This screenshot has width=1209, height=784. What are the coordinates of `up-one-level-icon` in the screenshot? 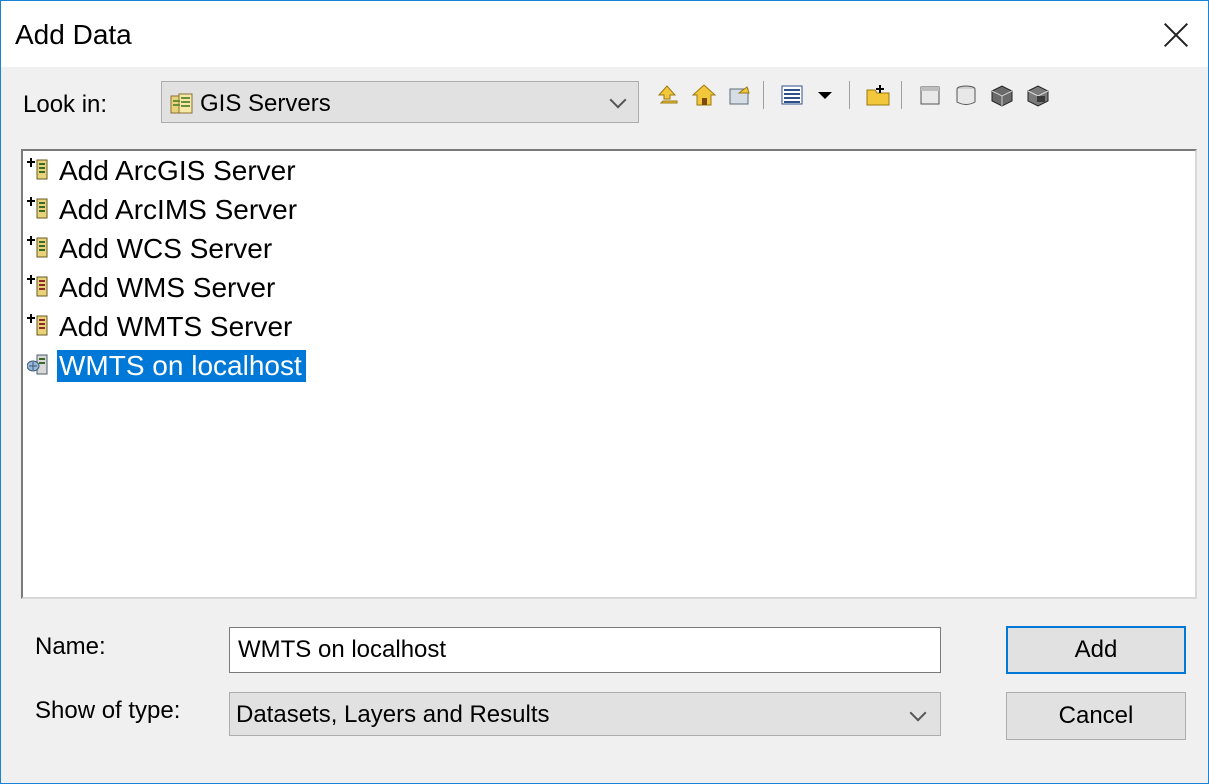 It's located at (668, 95).